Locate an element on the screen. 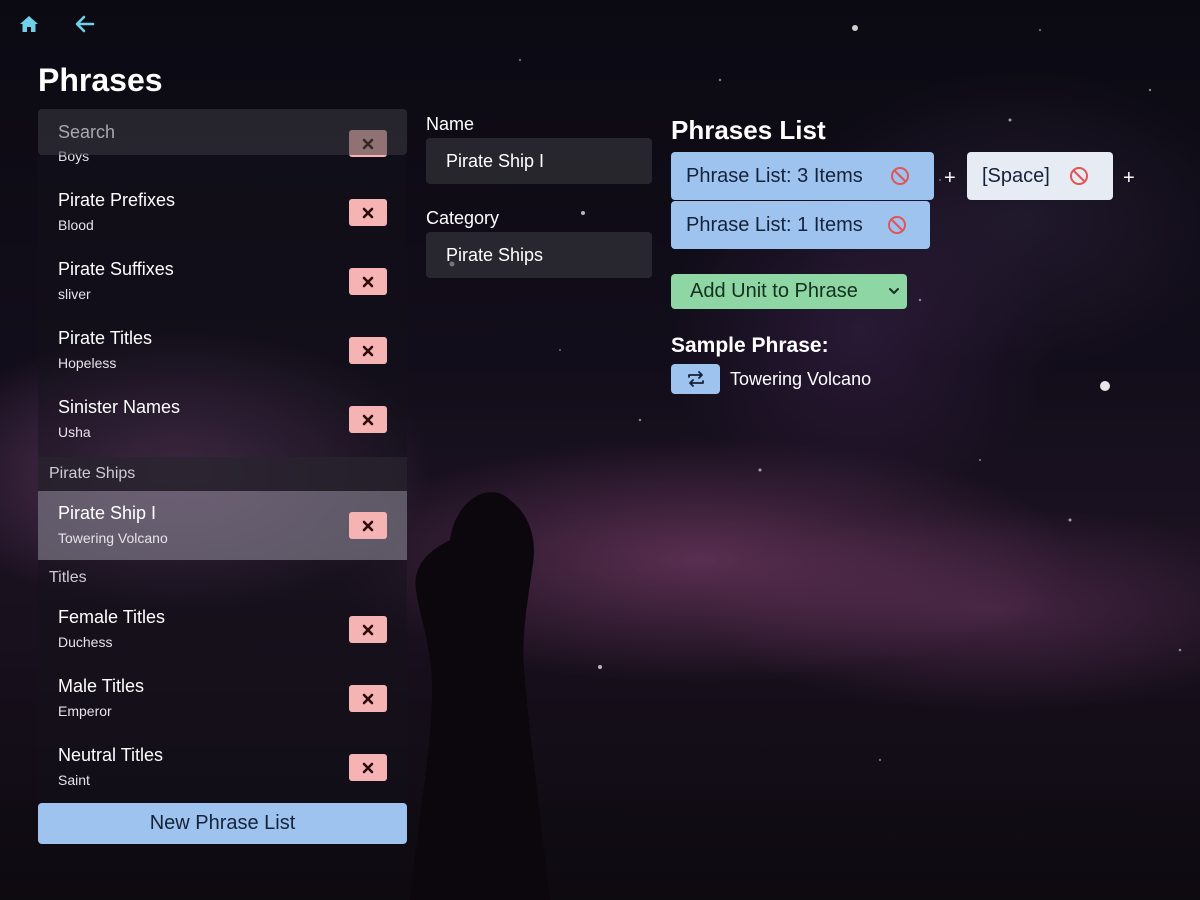  shuffle-icon is located at coordinates (695, 379).